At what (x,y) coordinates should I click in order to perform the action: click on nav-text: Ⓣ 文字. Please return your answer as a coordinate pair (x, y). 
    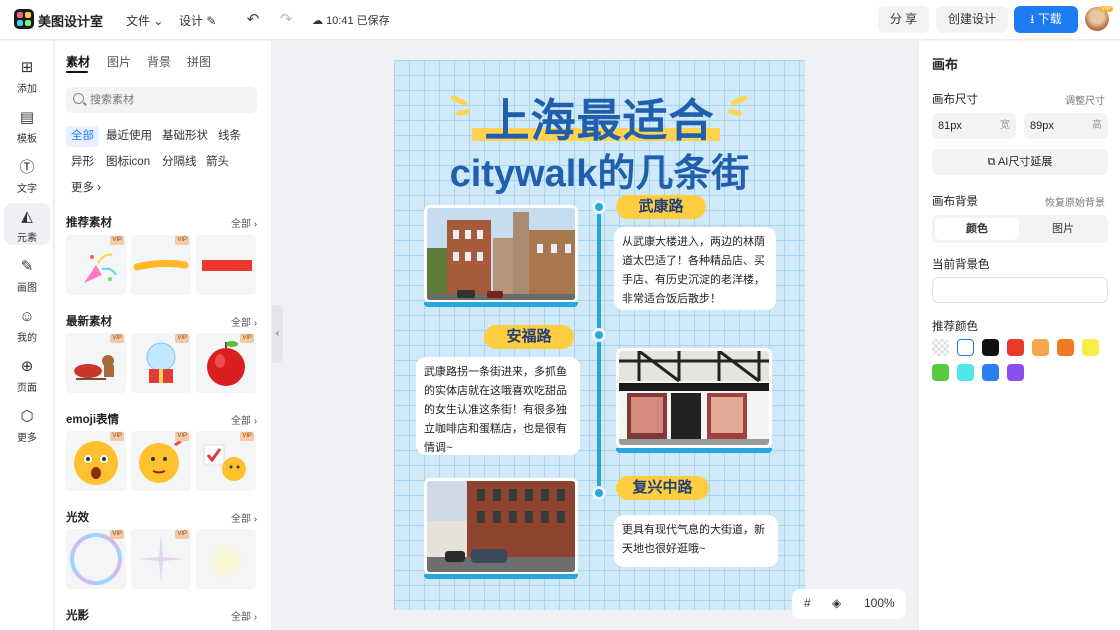
    Looking at the image, I should click on (27, 177).